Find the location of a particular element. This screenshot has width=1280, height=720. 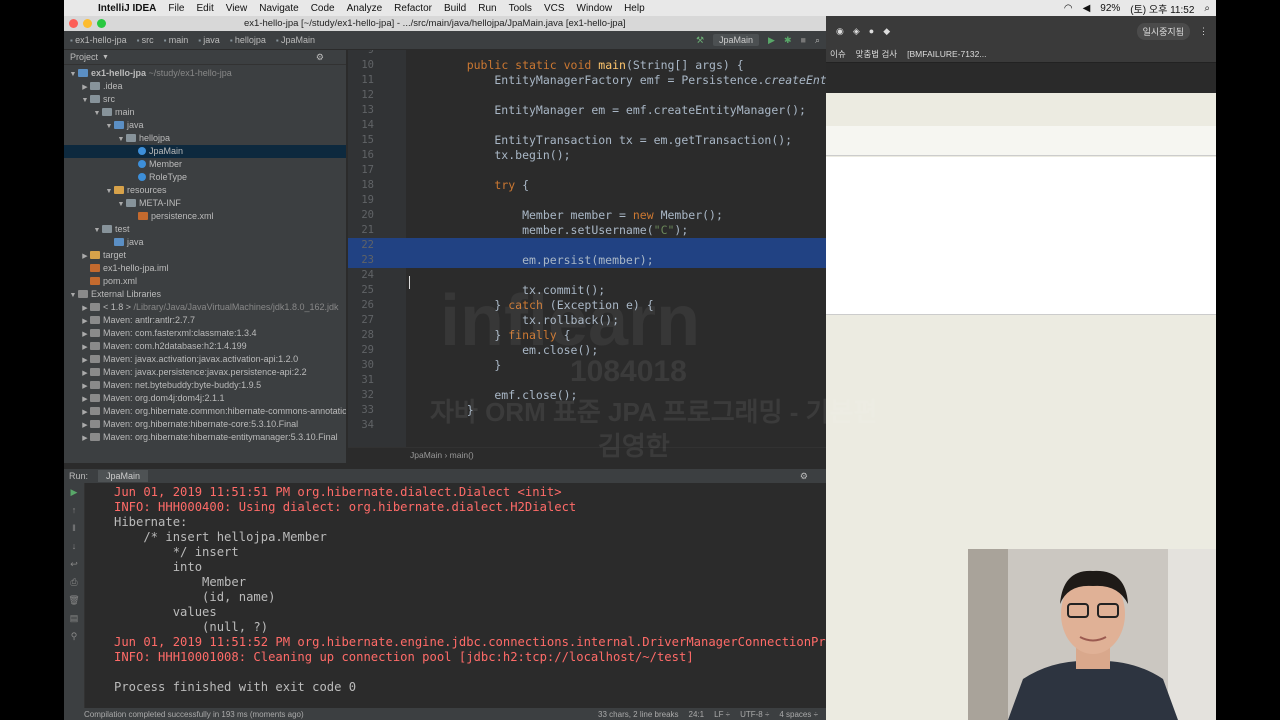

code-line: 26 } catch (Exception e) { is located at coordinates (587, 305).